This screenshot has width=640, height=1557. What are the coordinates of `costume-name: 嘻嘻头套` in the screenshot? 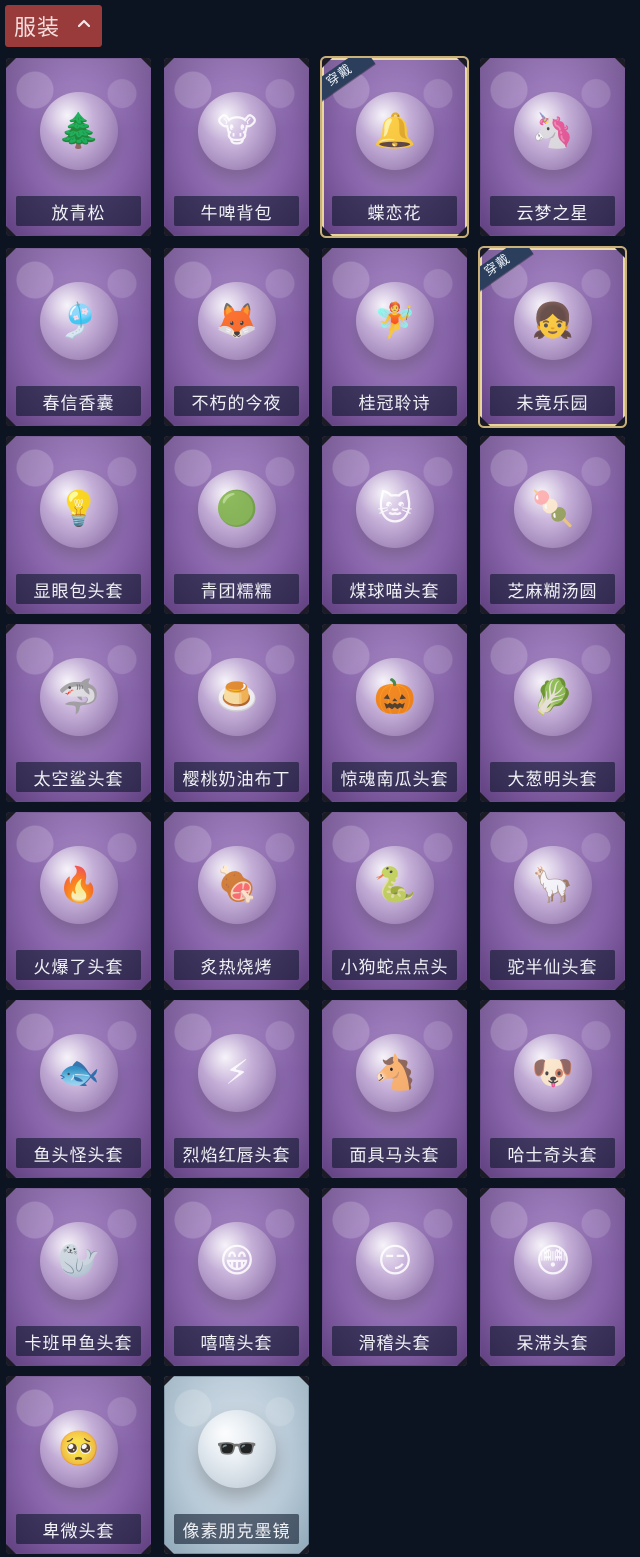 It's located at (236, 1341).